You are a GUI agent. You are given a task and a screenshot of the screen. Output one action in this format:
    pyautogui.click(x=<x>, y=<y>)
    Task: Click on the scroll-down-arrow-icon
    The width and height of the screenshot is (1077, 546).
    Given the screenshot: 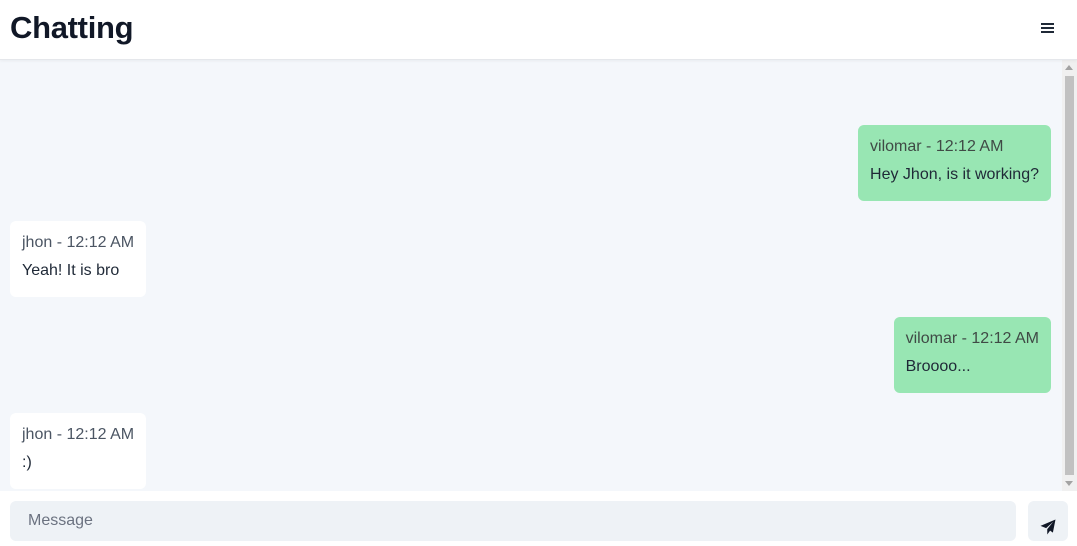 What is the action you would take?
    pyautogui.click(x=1069, y=483)
    